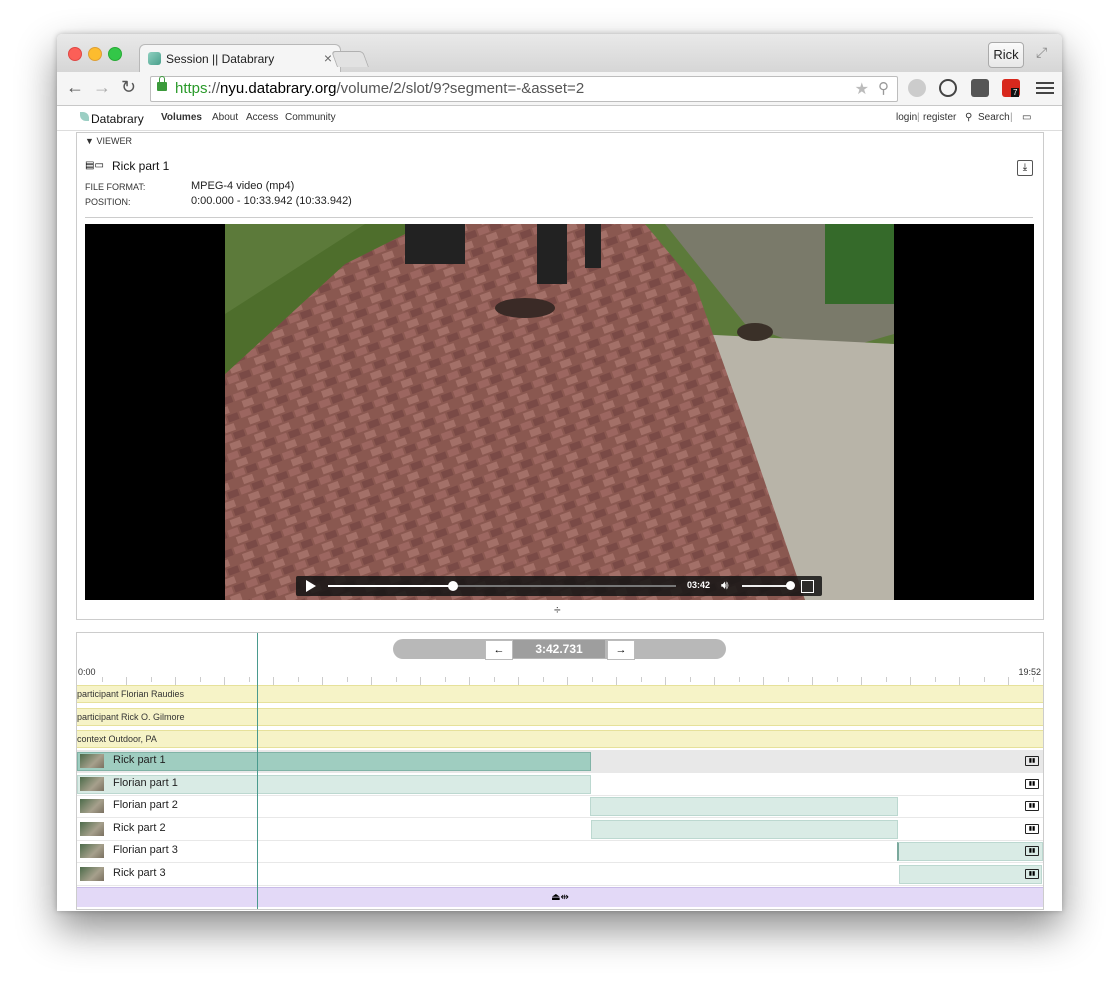  What do you see at coordinates (560, 874) in the screenshot?
I see `asset-row: Rick part 3 ▮▮` at bounding box center [560, 874].